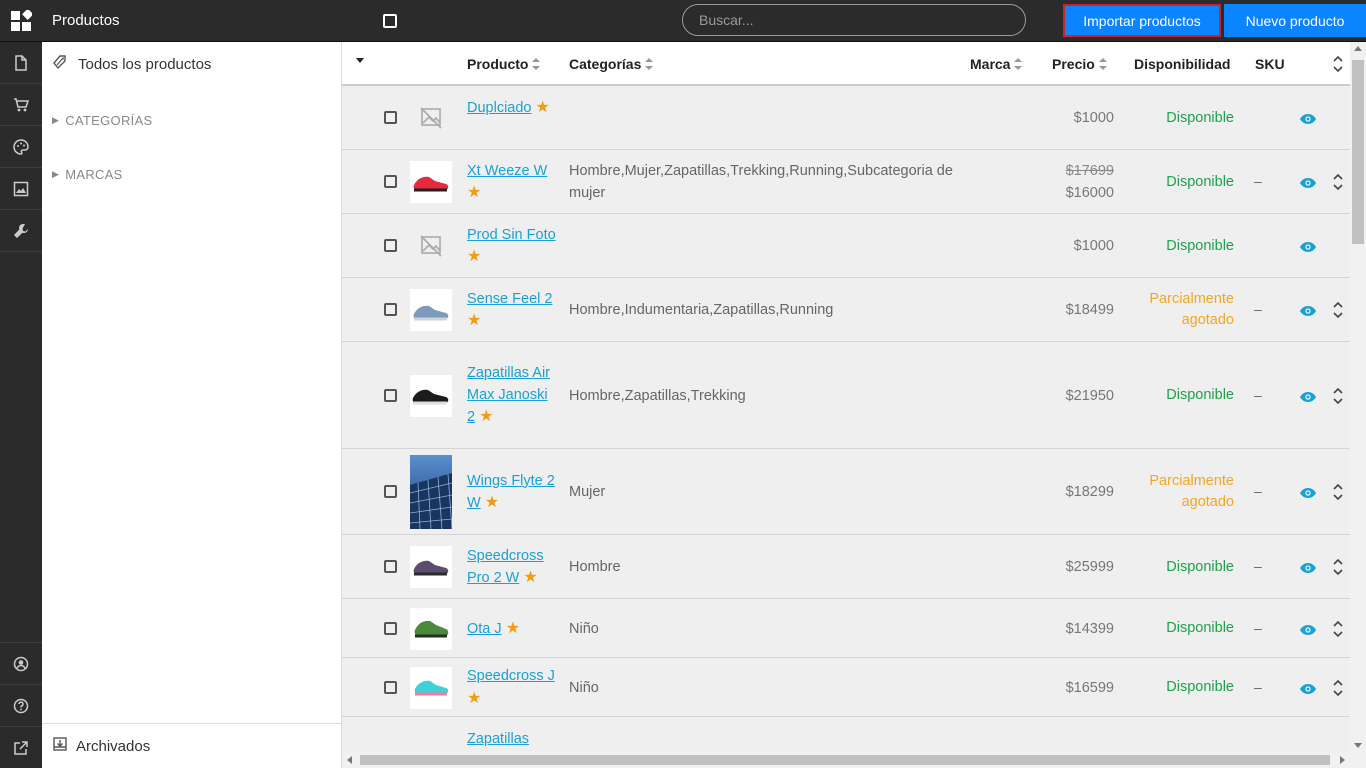  What do you see at coordinates (131, 64) in the screenshot?
I see `all-products-link: Todos los productos` at bounding box center [131, 64].